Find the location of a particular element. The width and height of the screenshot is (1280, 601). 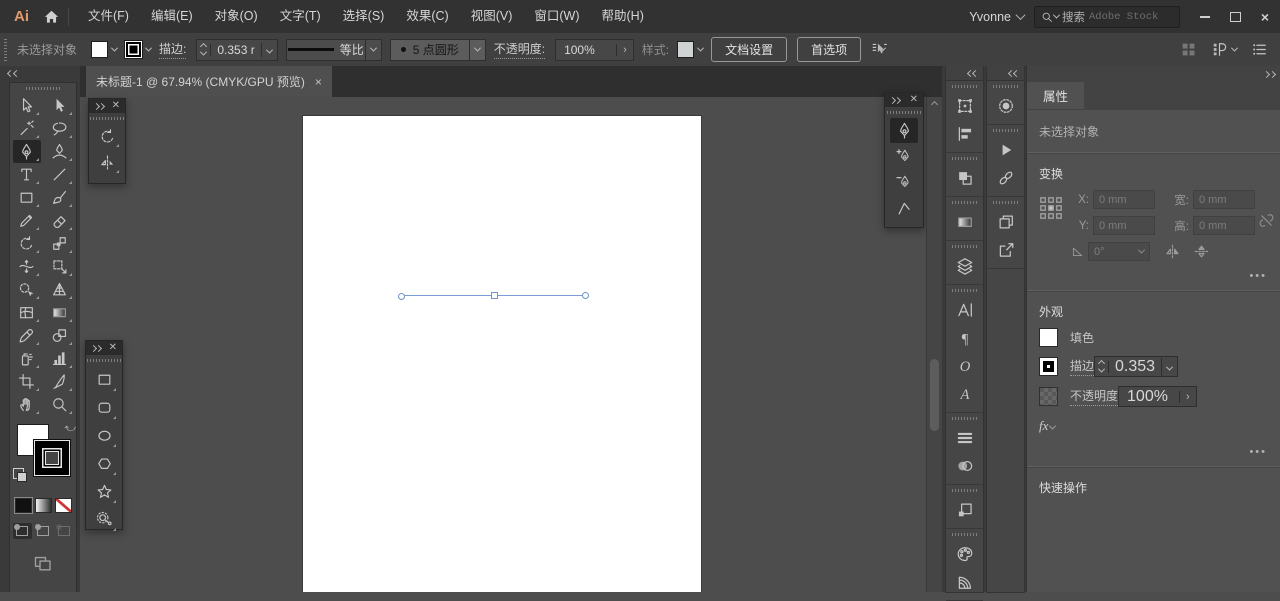

polygon-tool is located at coordinates (104, 463).